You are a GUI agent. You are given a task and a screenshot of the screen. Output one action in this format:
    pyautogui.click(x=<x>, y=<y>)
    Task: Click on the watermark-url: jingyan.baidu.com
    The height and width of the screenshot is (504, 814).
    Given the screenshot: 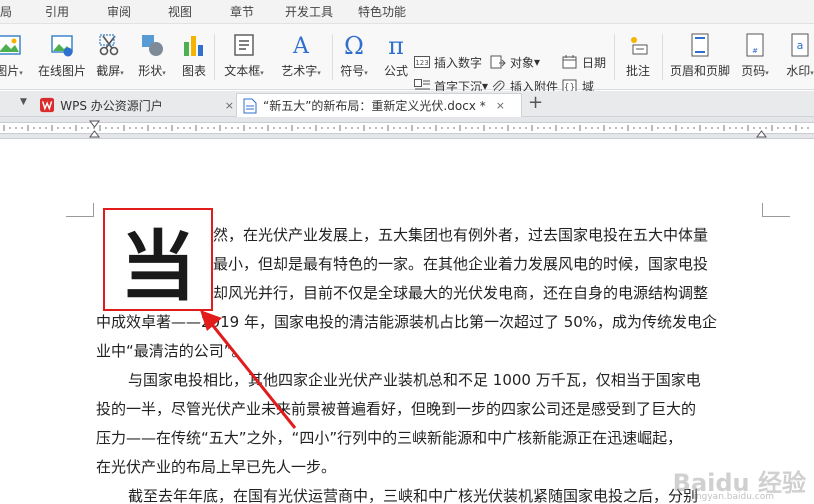 What is the action you would take?
    pyautogui.click(x=732, y=497)
    